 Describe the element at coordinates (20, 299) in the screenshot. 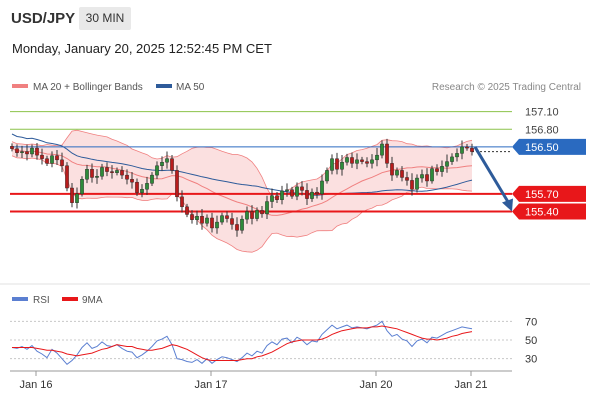

I see `rsi-legend-swatch` at that location.